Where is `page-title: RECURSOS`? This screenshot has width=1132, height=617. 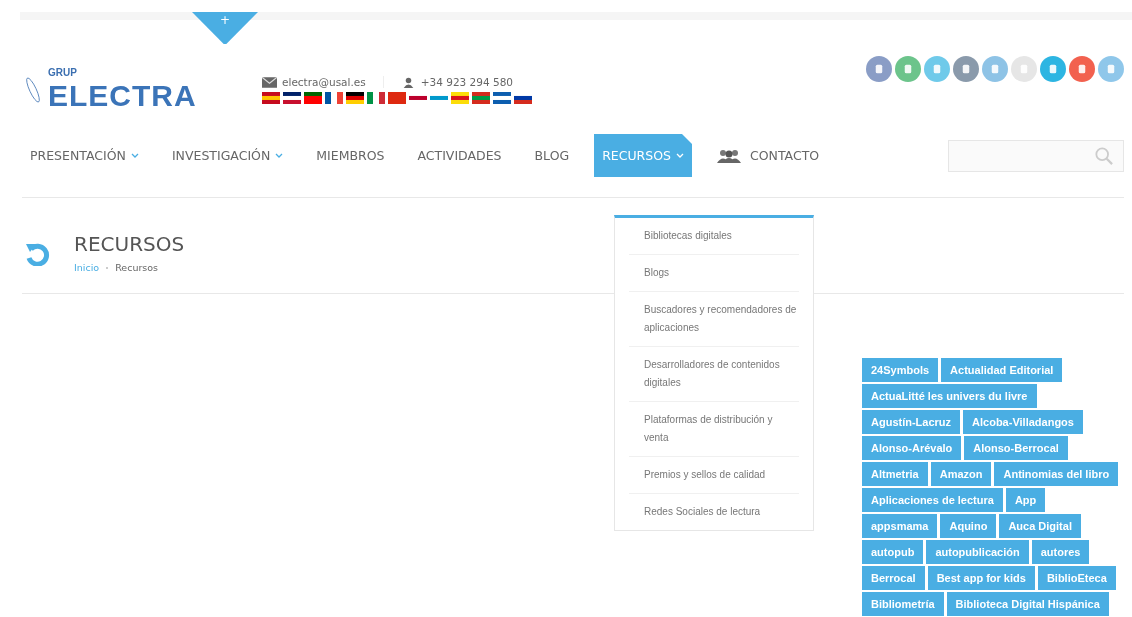
page-title: RECURSOS is located at coordinates (129, 244).